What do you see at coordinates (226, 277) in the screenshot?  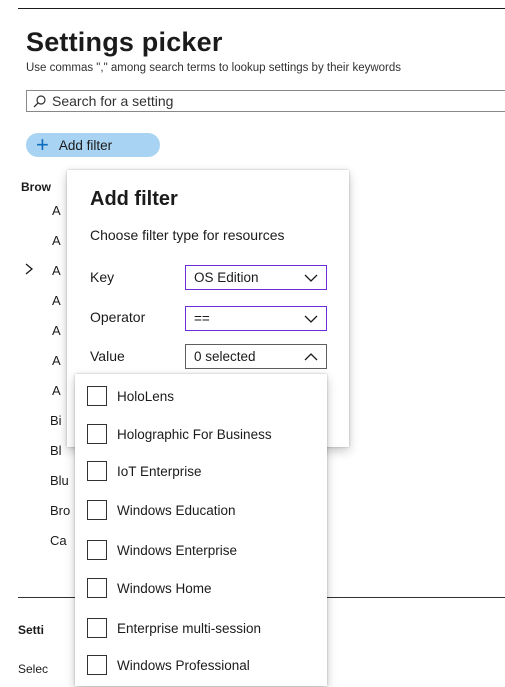 I see `key-dropdown-value: OS Edition` at bounding box center [226, 277].